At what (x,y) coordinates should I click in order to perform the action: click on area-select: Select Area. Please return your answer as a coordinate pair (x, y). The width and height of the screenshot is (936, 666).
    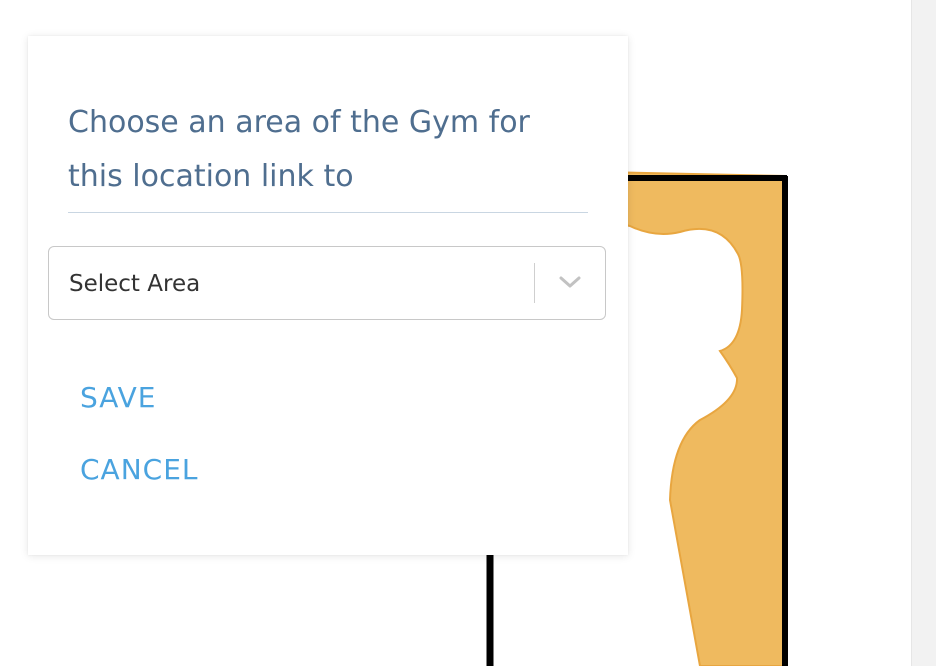
    Looking at the image, I should click on (327, 283).